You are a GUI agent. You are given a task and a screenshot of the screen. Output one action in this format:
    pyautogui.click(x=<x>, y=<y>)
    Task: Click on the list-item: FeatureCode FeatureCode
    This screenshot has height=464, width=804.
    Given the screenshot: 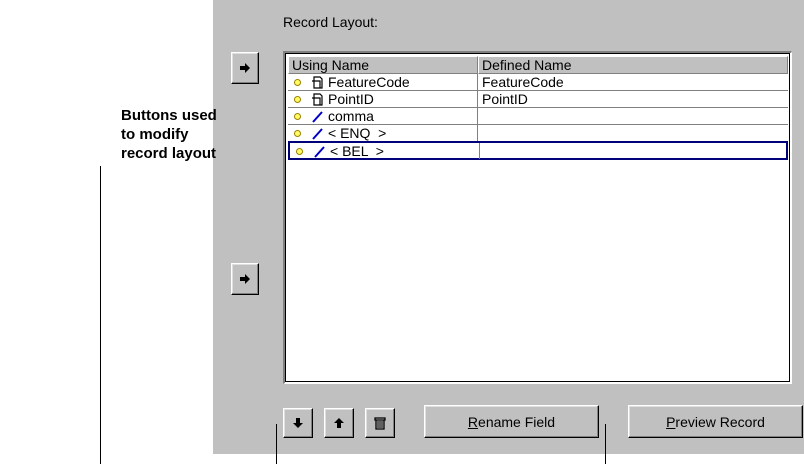 What is the action you would take?
    pyautogui.click(x=538, y=82)
    